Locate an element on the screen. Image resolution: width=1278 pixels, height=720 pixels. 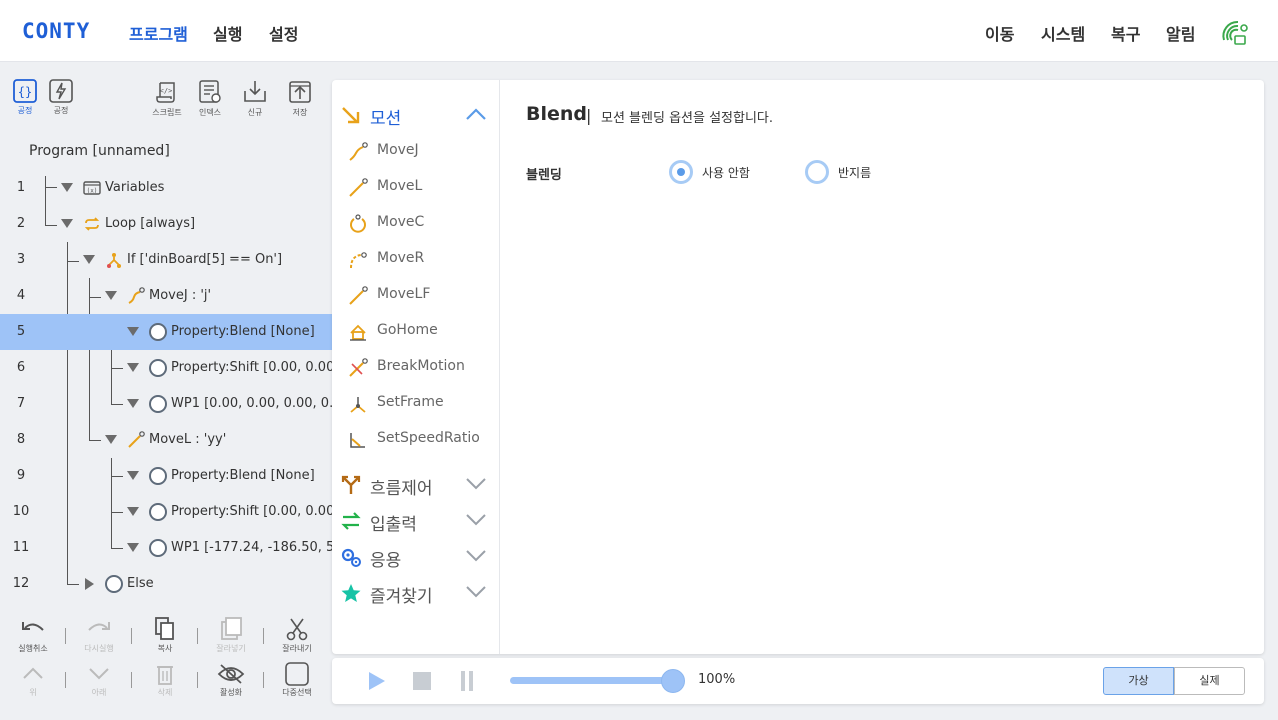
tree-row: 2 Loop [always] is located at coordinates (166, 224).